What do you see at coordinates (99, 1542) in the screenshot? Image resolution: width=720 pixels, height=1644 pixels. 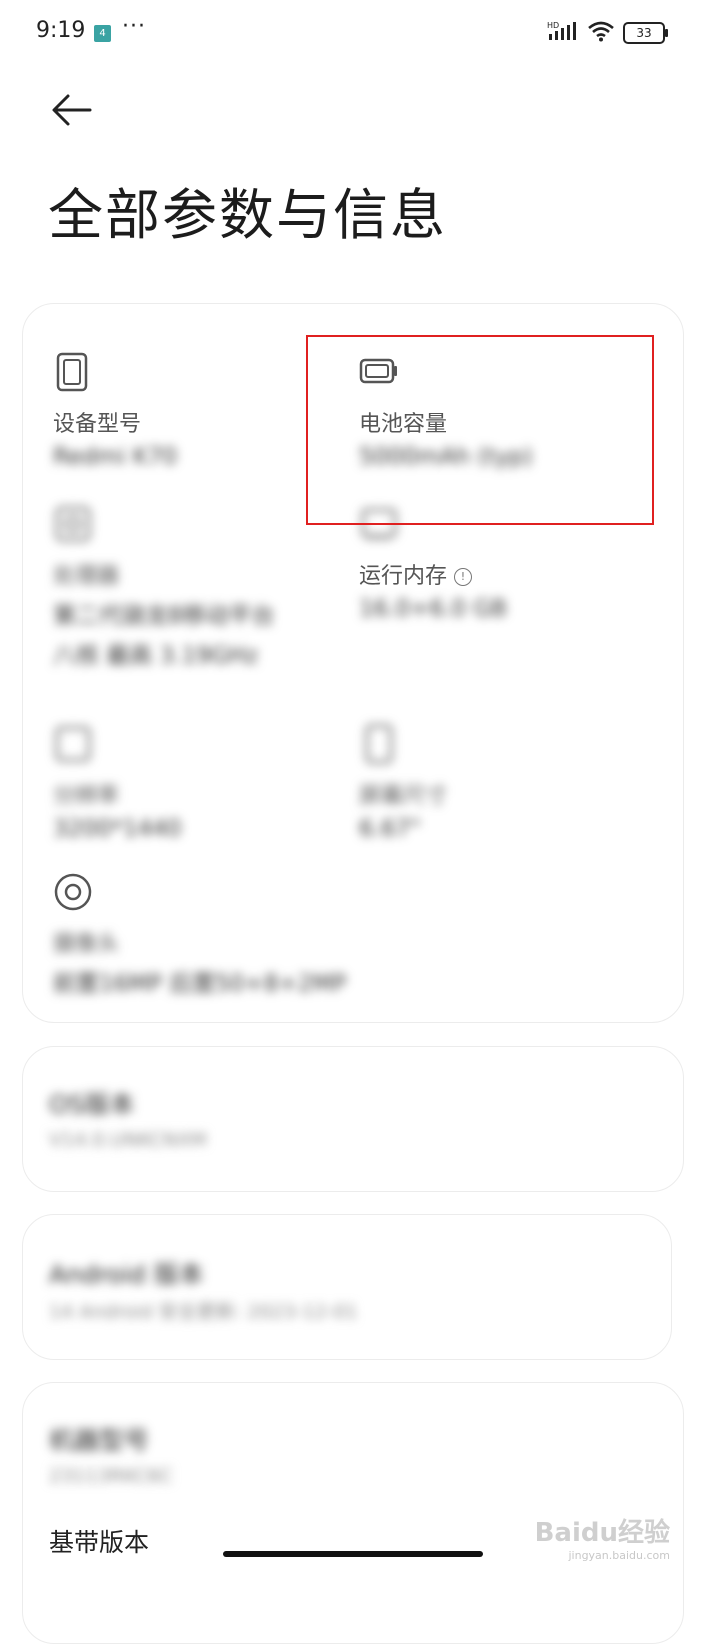 I see `row-baseband-title: 基带版本` at bounding box center [99, 1542].